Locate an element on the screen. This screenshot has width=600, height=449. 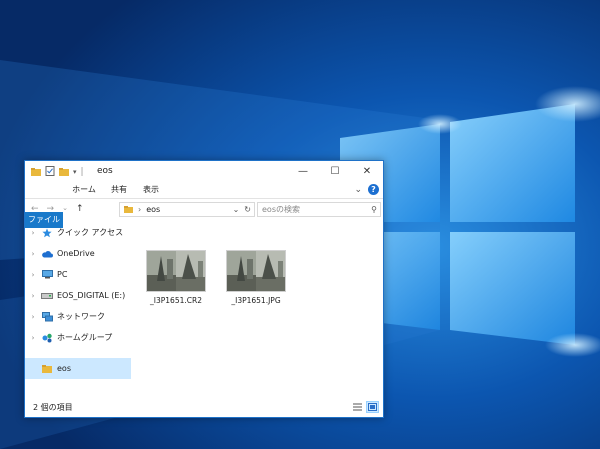
tab-home: ホーム is located at coordinates (84, 190).